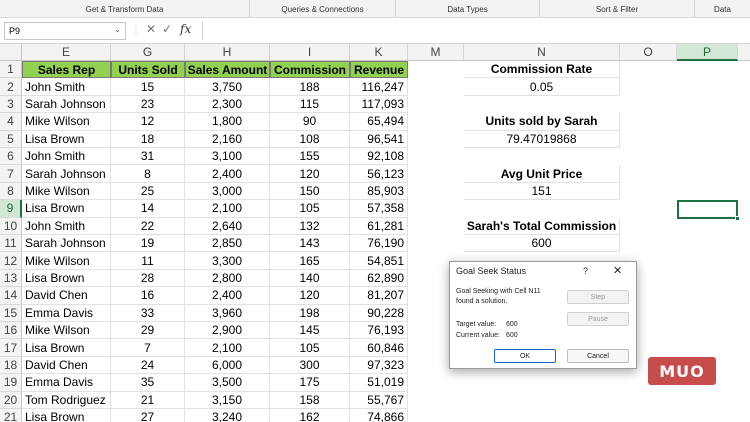 This screenshot has width=750, height=422. Describe the element at coordinates (227, 261) in the screenshot. I see `cell-sales-amount: 3,300` at that location.